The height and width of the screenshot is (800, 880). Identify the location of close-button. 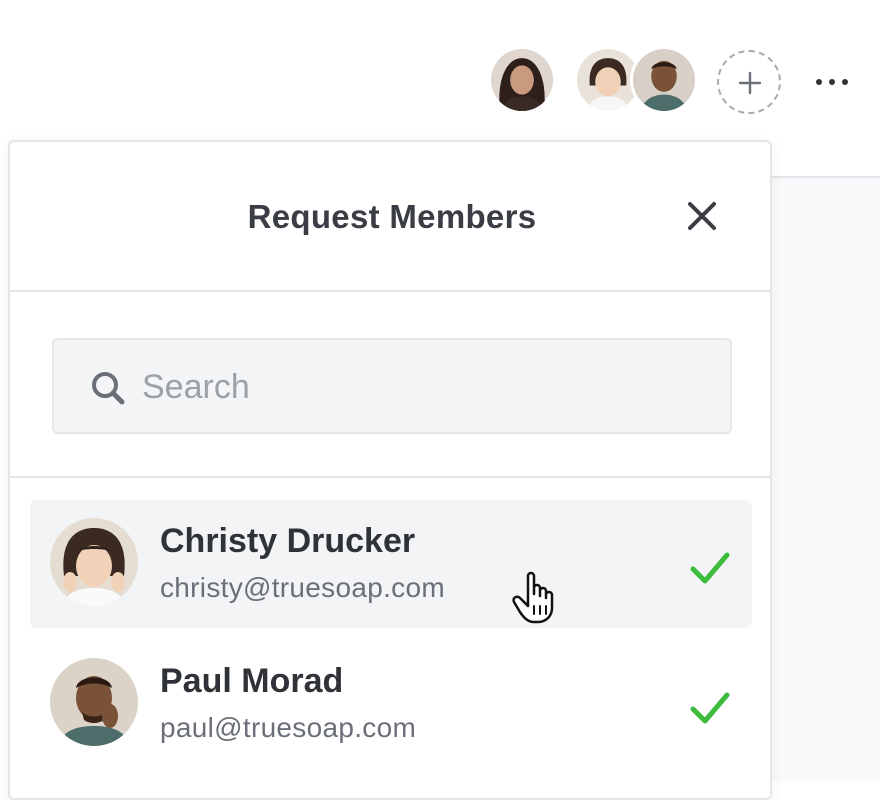
(702, 216).